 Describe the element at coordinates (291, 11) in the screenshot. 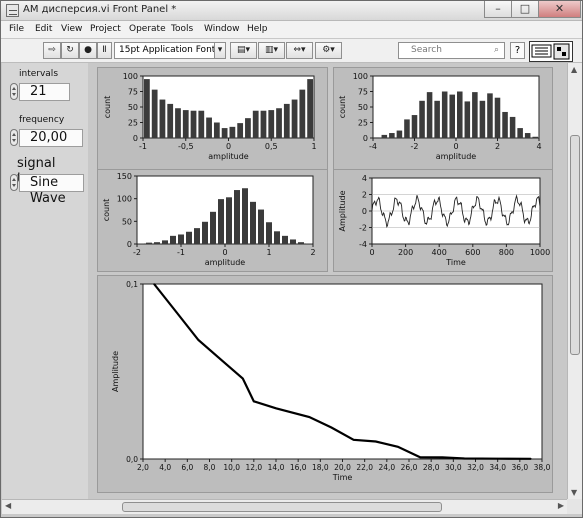

I see `title-bar: AM дисперсия.vi Front Panel * – □ ✕` at that location.